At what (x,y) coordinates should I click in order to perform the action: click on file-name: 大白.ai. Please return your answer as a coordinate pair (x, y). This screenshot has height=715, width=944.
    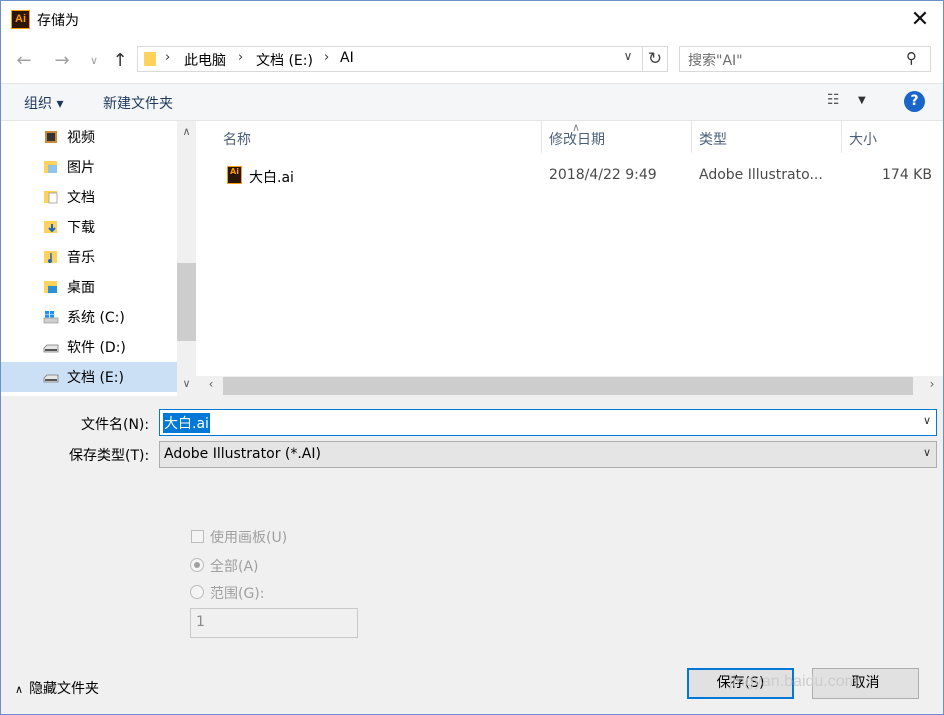
    Looking at the image, I should click on (271, 178).